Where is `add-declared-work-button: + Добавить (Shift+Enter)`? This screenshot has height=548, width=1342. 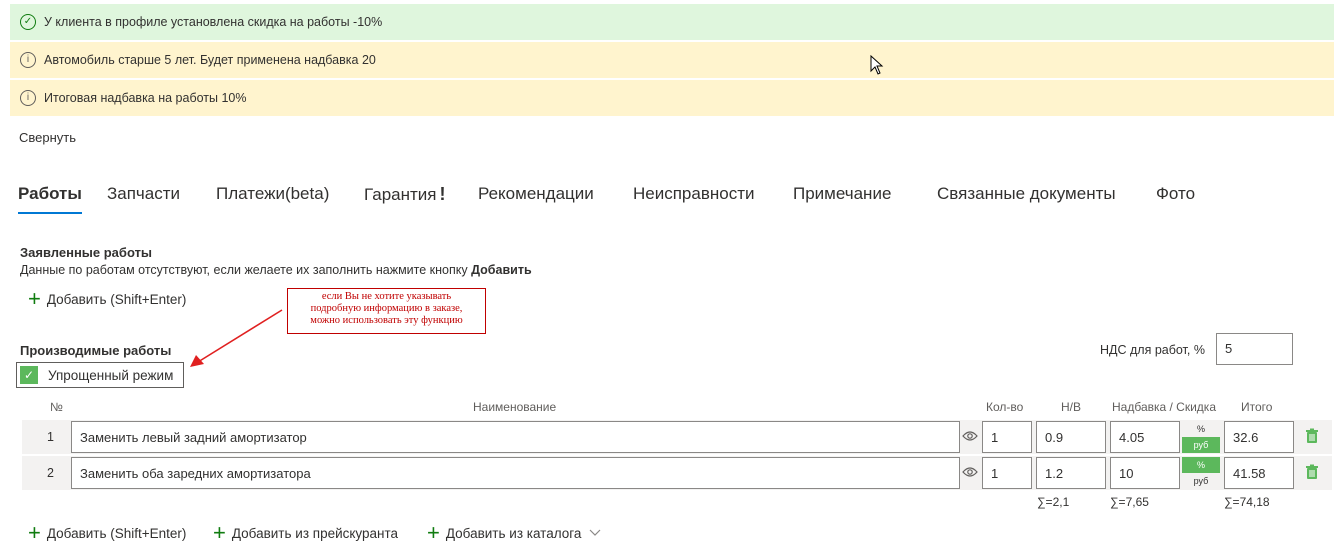 add-declared-work-button: + Добавить (Shift+Enter) is located at coordinates (107, 299).